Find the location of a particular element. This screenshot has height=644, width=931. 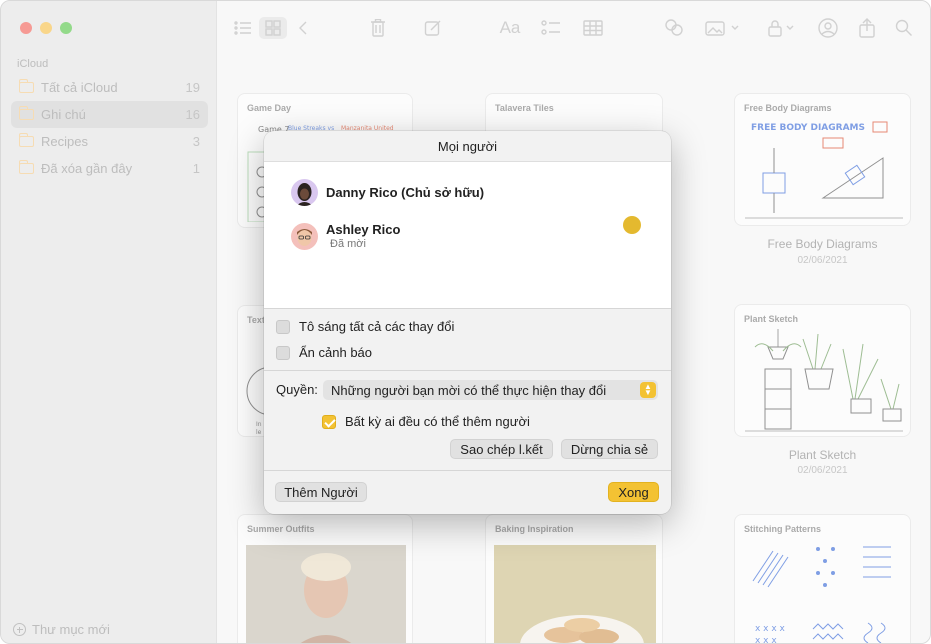

svg-text: In is located at coordinates (259, 424).